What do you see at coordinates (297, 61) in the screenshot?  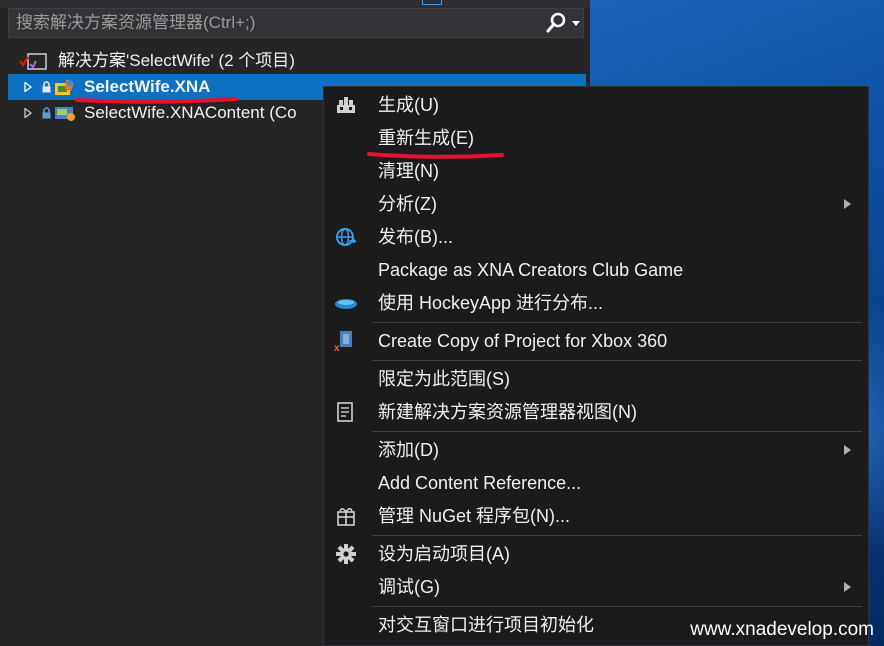 I see `tree-item-solution: 解决方案'SelectWife' (2 个项目)` at bounding box center [297, 61].